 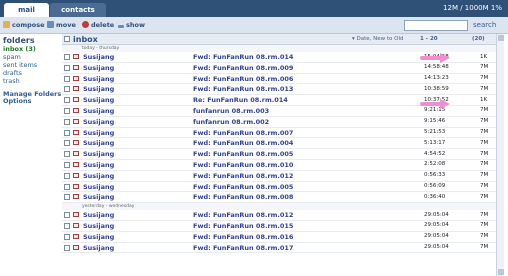 What do you see at coordinates (472, 8) in the screenshot?
I see `quota-readout: 12M / 1000M 1%` at bounding box center [472, 8].